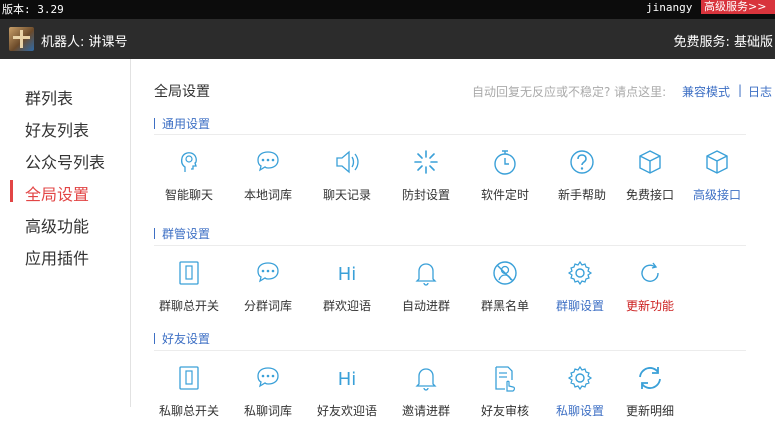 The width and height of the screenshot is (775, 424). What do you see at coordinates (504, 306) in the screenshot?
I see `tile-label: 群黑名单` at bounding box center [504, 306].